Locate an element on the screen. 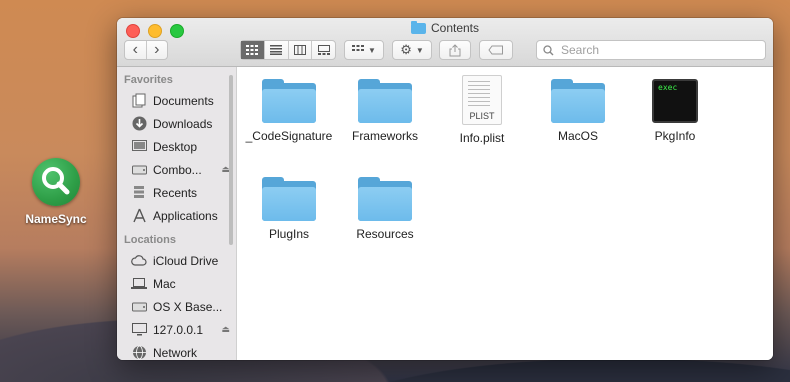 The height and width of the screenshot is (382, 790). downloads-icon is located at coordinates (139, 124).